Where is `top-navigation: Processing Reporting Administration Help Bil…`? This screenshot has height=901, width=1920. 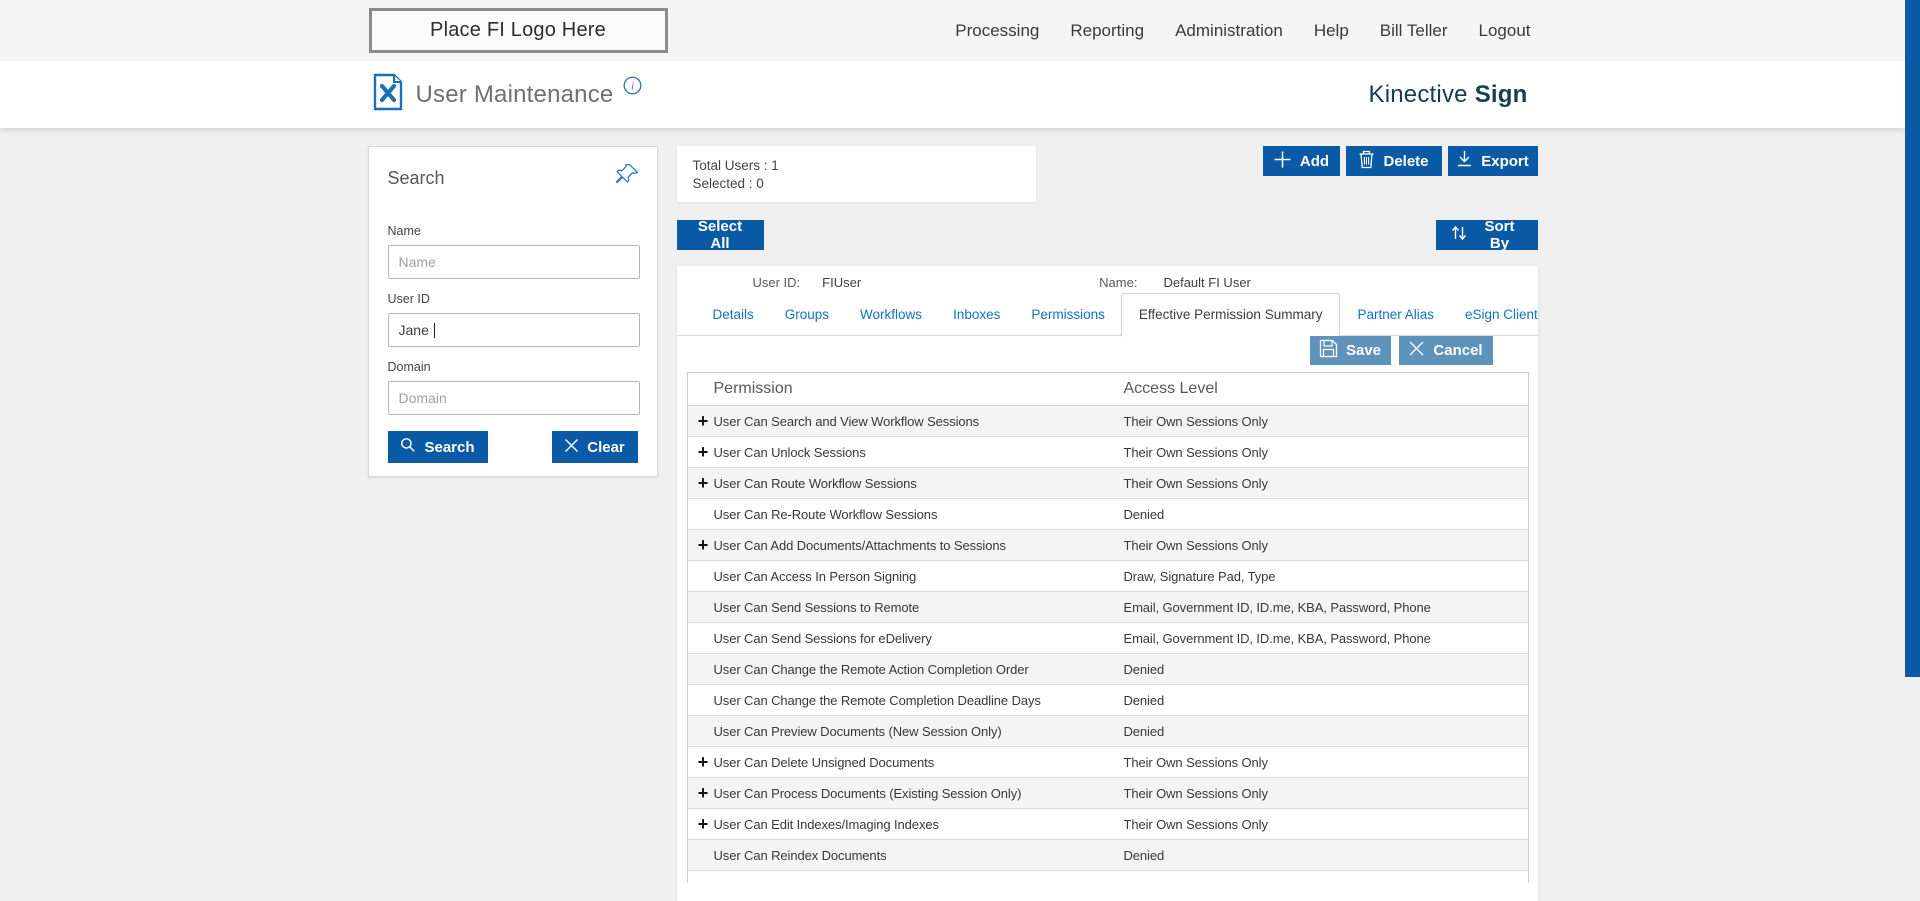
top-navigation: Processing Reporting Administration Help Bil… is located at coordinates (1242, 30).